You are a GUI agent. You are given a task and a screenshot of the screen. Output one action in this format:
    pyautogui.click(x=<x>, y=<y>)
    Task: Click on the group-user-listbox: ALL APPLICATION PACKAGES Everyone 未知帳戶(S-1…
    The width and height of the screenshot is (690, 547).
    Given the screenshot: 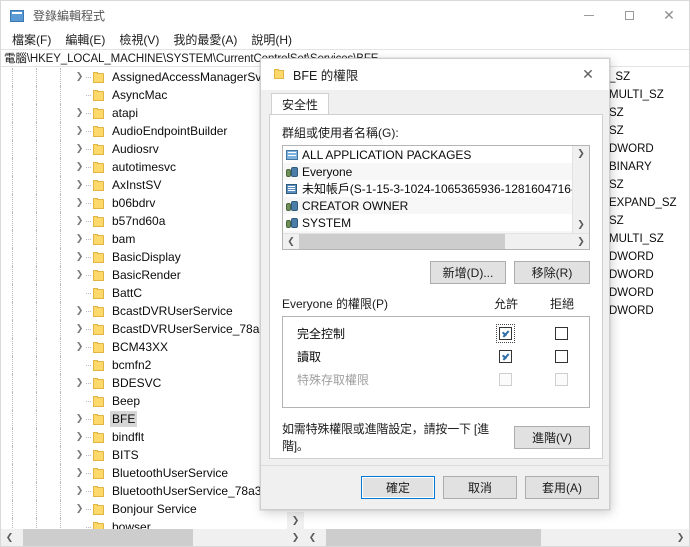 What is the action you would take?
    pyautogui.click(x=436, y=197)
    